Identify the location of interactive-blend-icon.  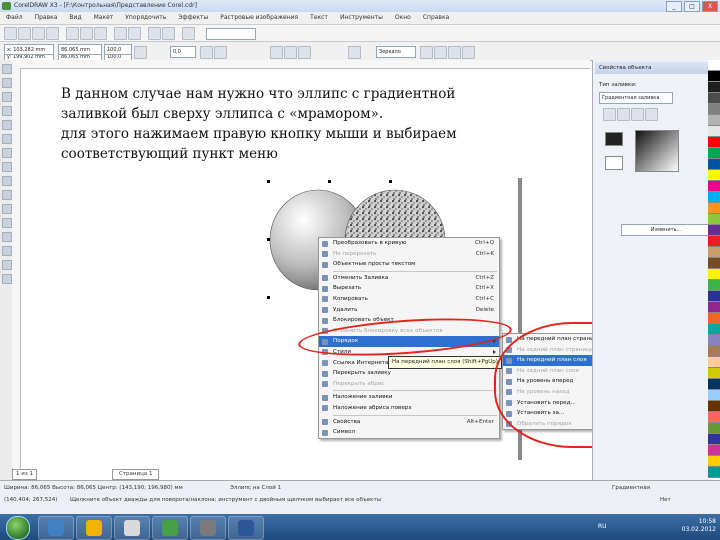
(7, 223).